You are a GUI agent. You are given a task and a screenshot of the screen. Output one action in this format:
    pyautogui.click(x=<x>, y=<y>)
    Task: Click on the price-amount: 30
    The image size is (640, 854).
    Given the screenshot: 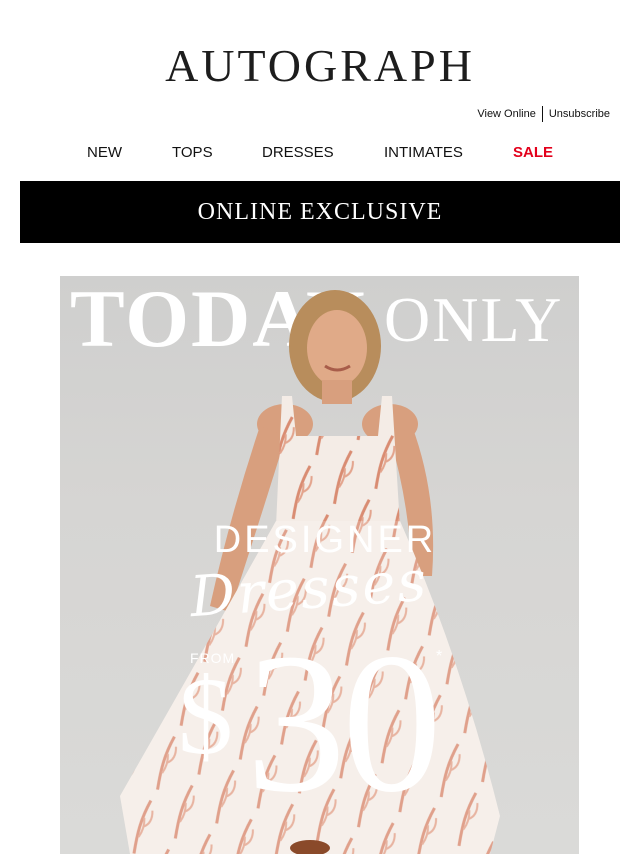 What is the action you would take?
    pyautogui.click(x=344, y=723)
    